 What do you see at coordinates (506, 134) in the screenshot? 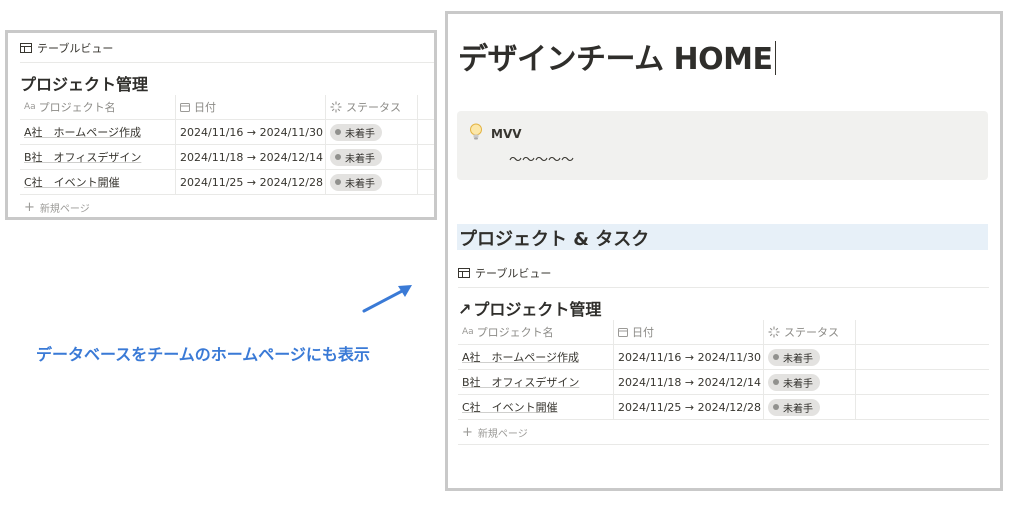
I see `callout-title: MVV` at bounding box center [506, 134].